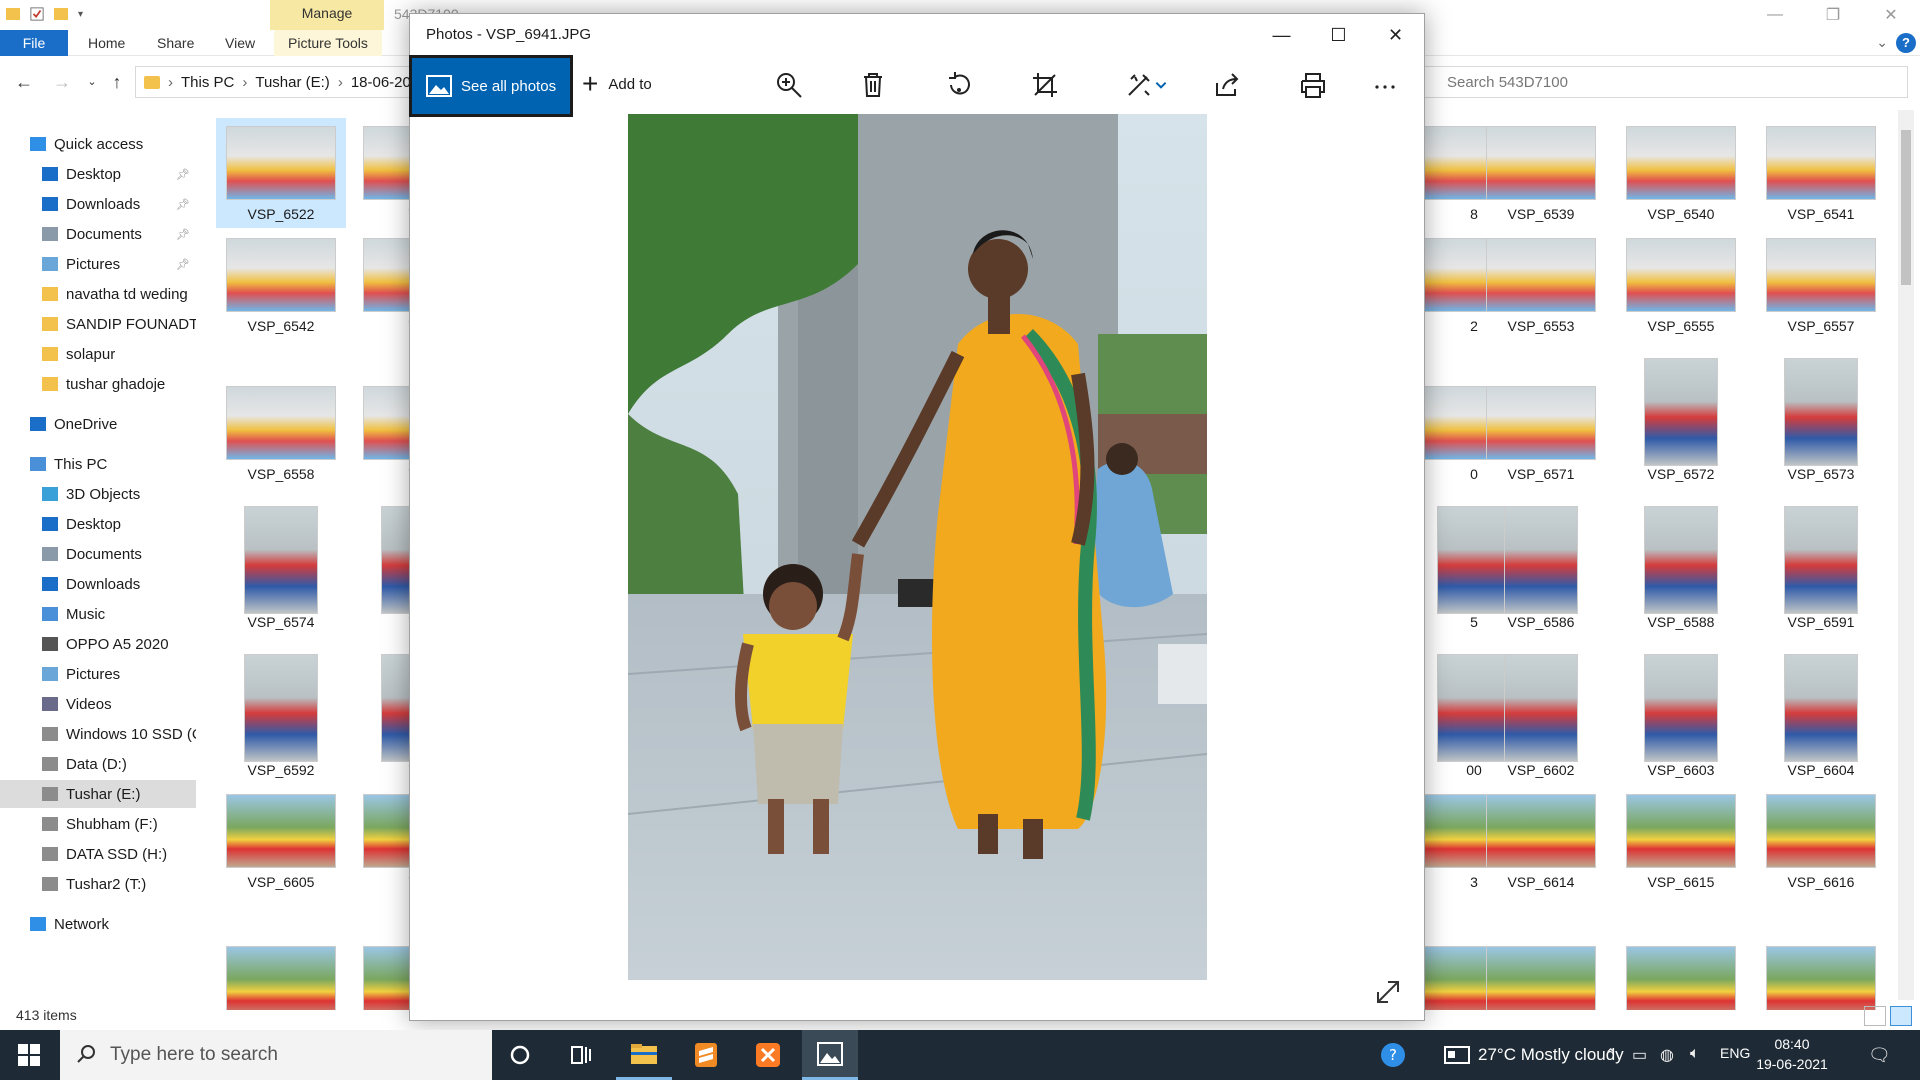 The image size is (1920, 1080). Describe the element at coordinates (80, 14) in the screenshot. I see `qat-dropdown-icon: ▾` at that location.